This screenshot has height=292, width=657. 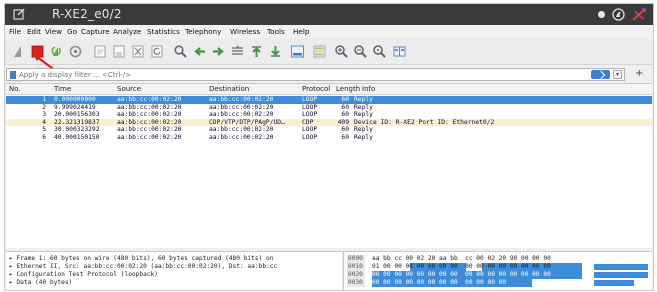 I want to click on display-filter-bar: ▾ +, so click(x=329, y=75).